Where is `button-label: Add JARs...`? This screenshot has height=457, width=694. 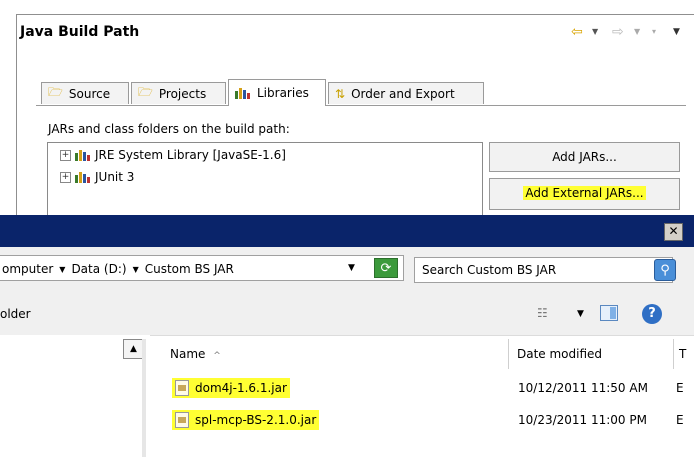 button-label: Add JARs... is located at coordinates (584, 157).